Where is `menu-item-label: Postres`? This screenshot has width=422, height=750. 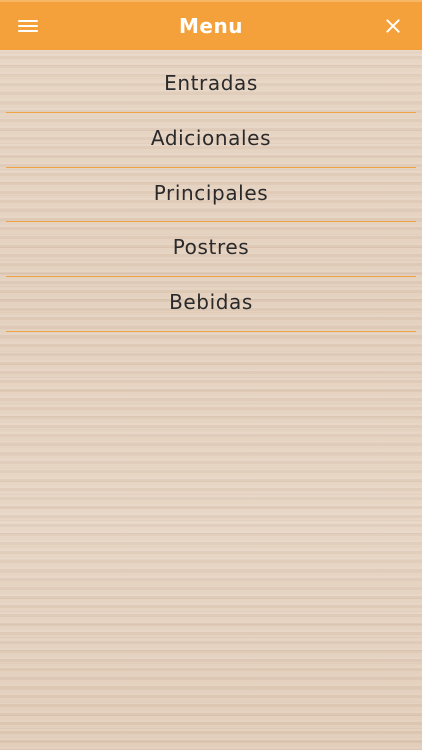 menu-item-label: Postres is located at coordinates (211, 247).